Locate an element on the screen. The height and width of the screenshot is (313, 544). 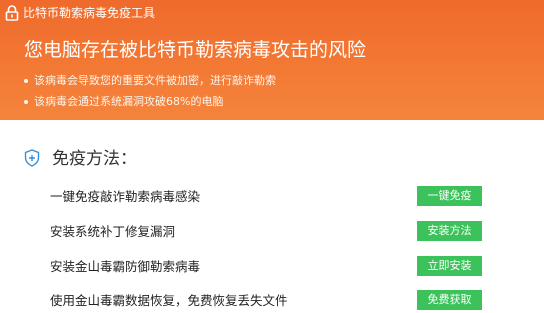
risk-bullet-text: 该病毒会导致您的重要文件被加密，进行敲诈勒索 is located at coordinates (155, 80).